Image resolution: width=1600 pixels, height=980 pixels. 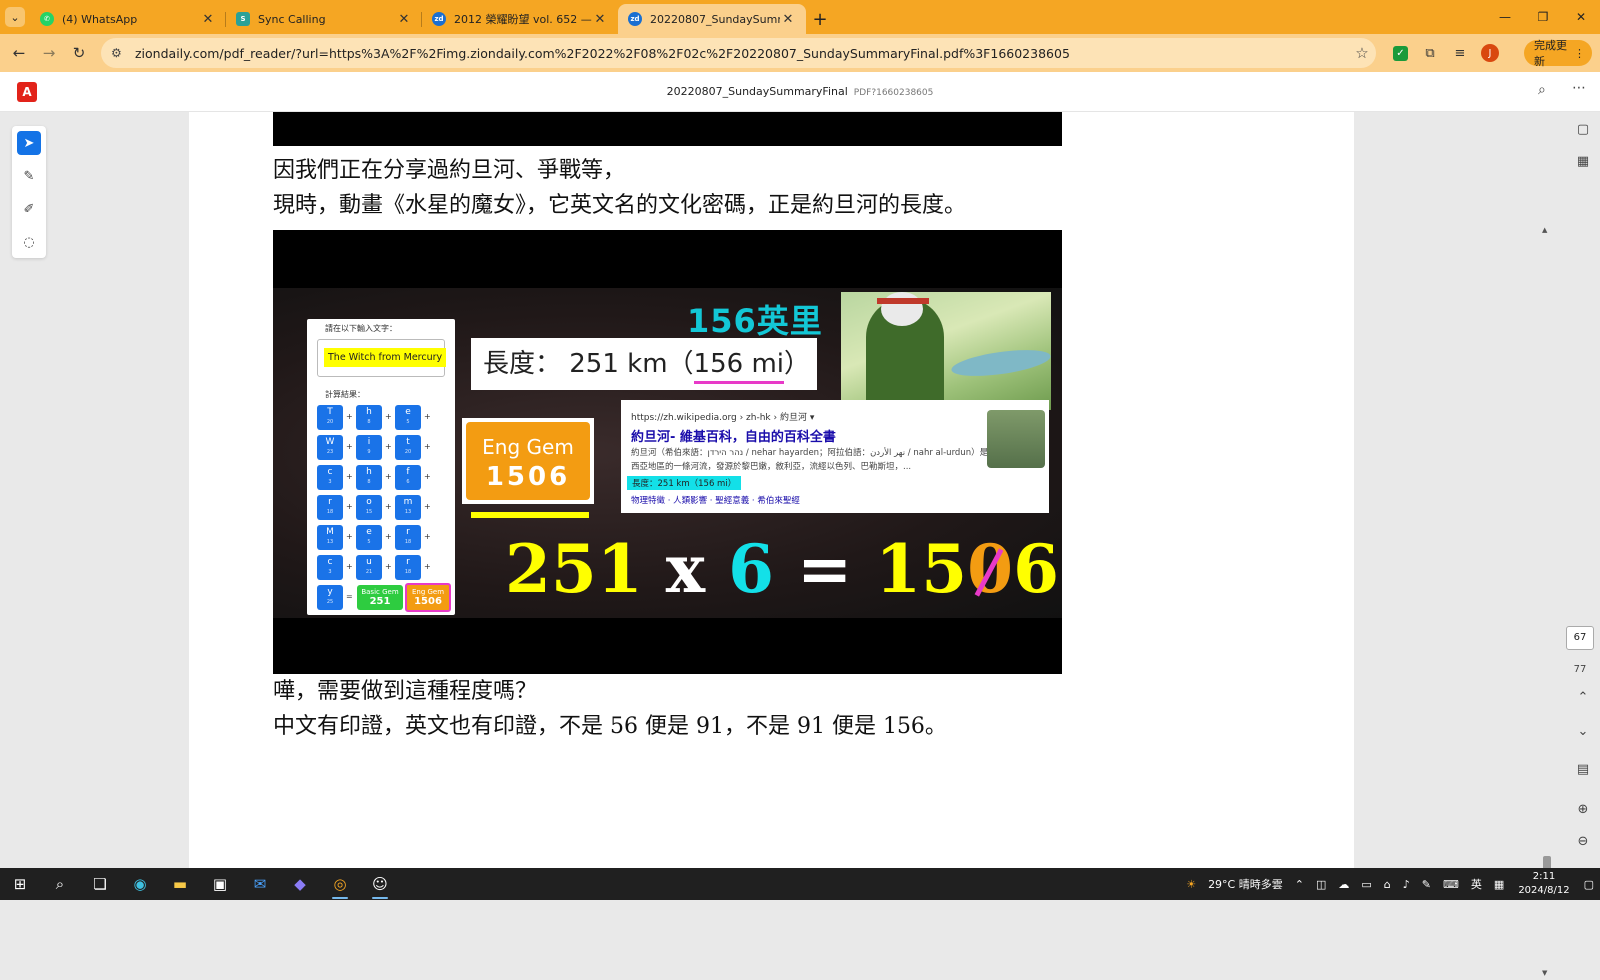 What do you see at coordinates (1387, 884) in the screenshot?
I see `network-icon: ⌂` at bounding box center [1387, 884].